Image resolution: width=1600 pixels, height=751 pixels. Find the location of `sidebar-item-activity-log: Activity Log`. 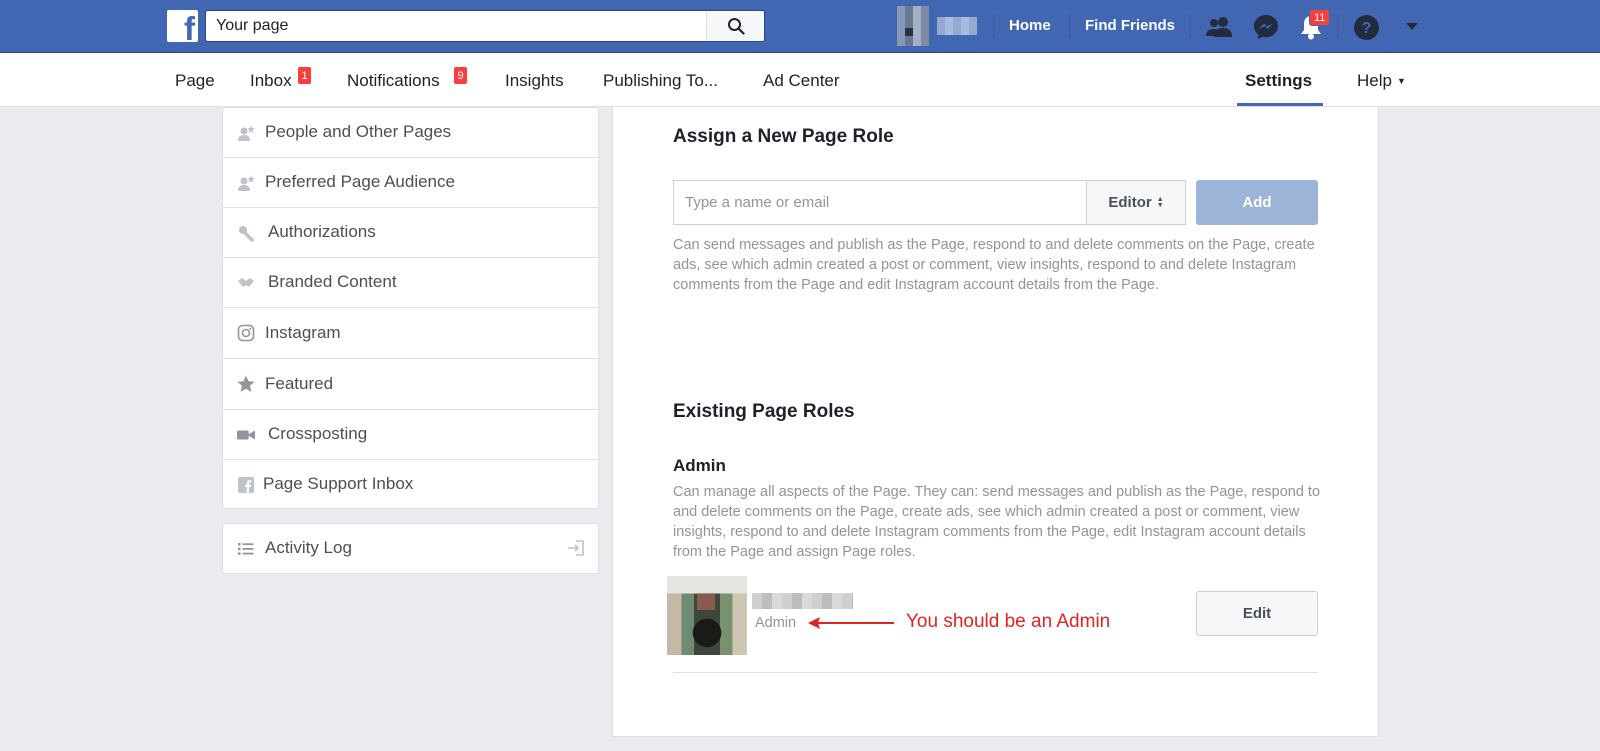

sidebar-item-activity-log: Activity Log is located at coordinates (410, 548).